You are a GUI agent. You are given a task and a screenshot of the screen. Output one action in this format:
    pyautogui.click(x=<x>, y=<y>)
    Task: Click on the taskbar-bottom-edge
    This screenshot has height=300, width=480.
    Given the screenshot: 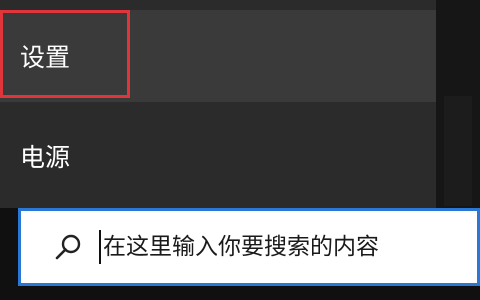 What is the action you would take?
    pyautogui.click(x=240, y=293)
    